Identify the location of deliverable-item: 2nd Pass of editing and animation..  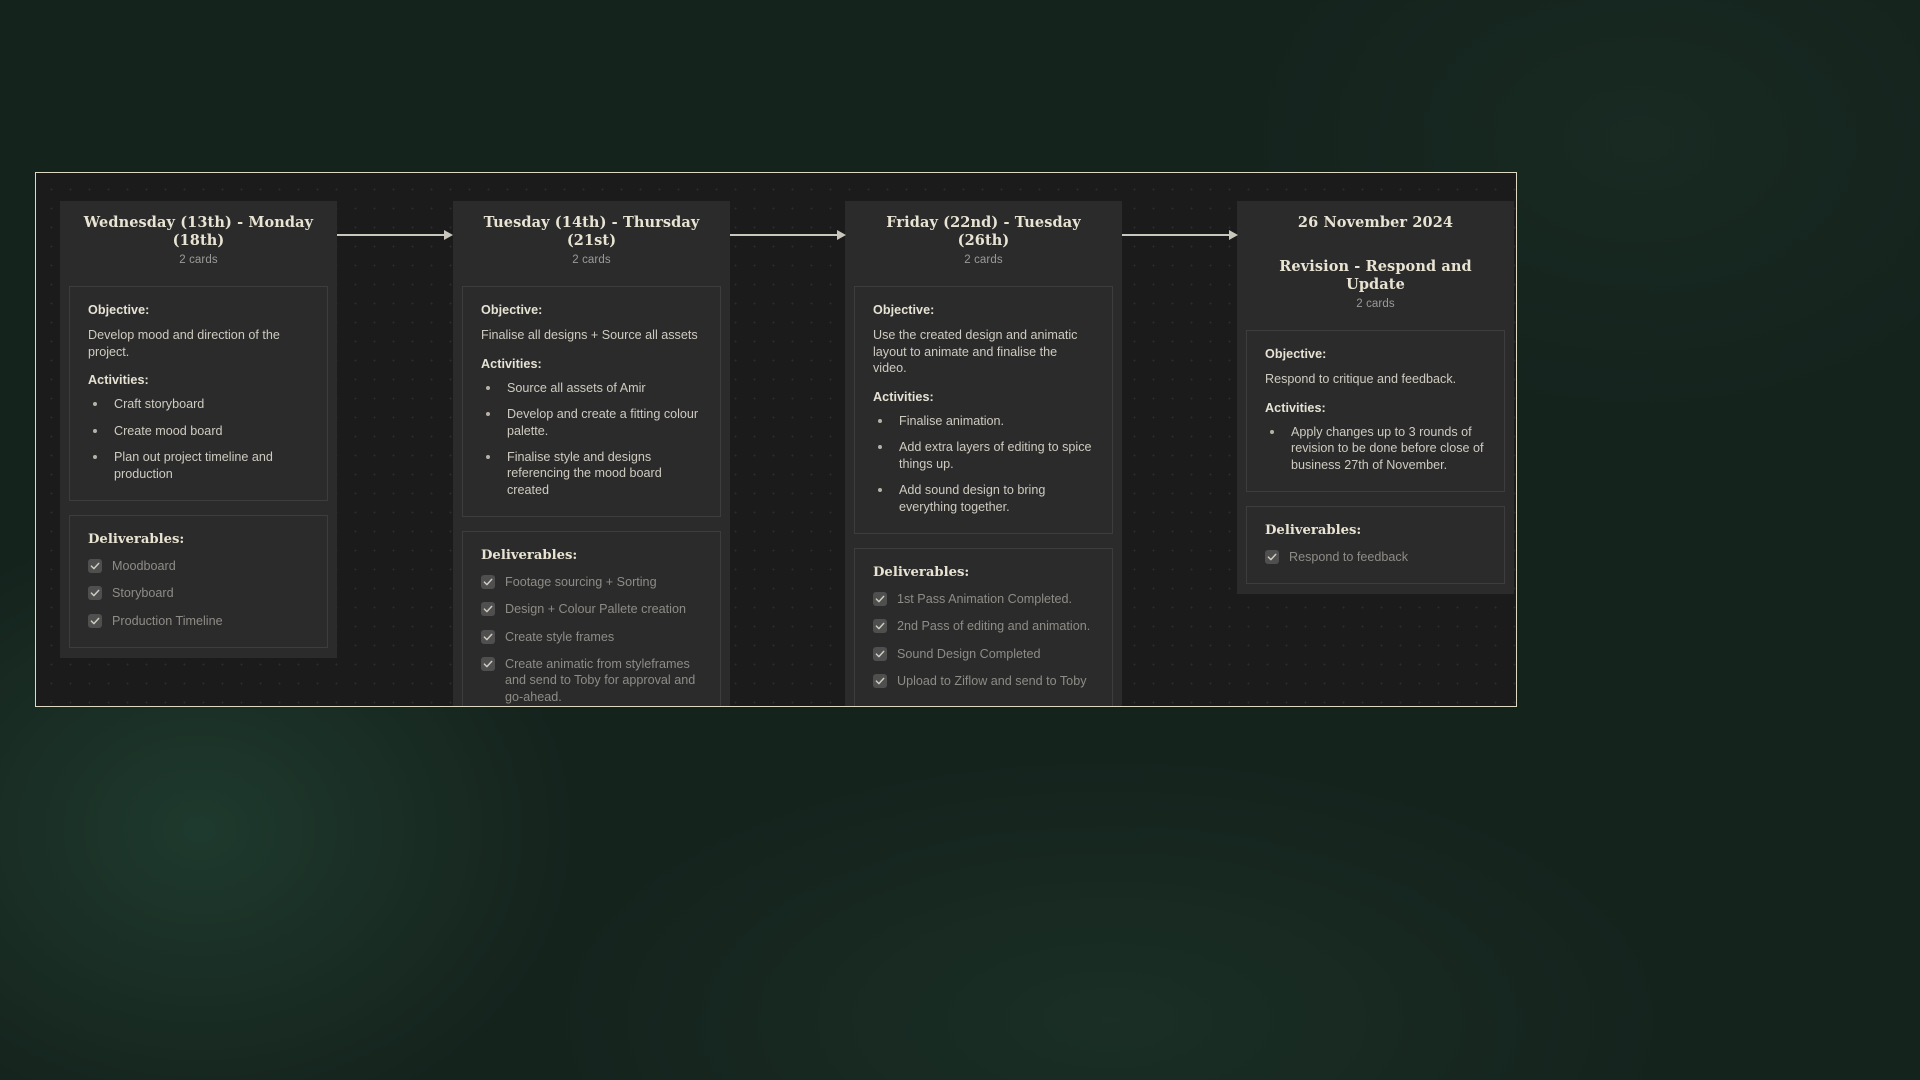
(983, 626).